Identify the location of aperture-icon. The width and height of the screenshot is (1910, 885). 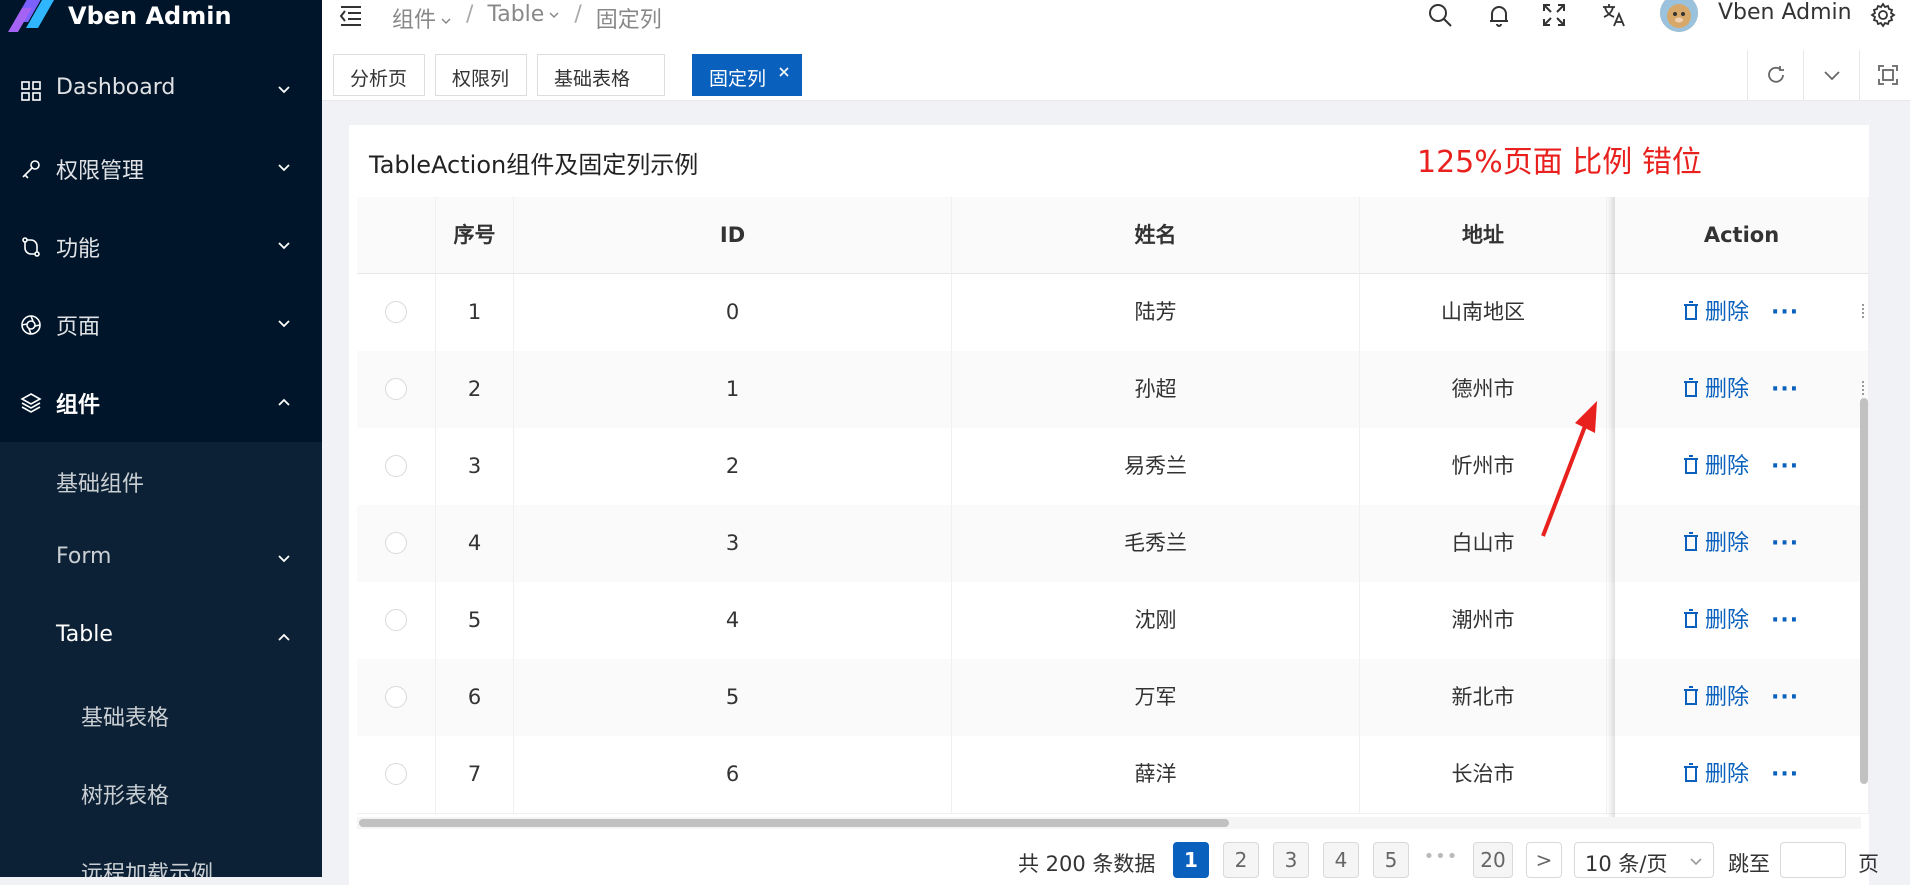
(31, 325).